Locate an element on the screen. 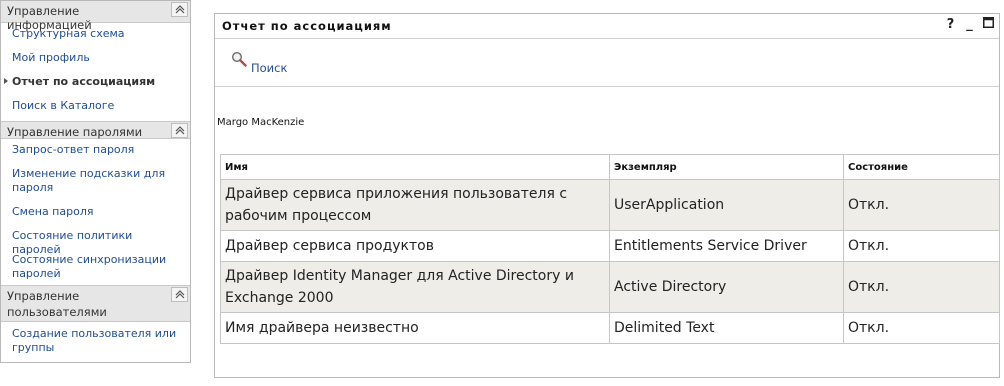  search-link: Поиск is located at coordinates (269, 68).